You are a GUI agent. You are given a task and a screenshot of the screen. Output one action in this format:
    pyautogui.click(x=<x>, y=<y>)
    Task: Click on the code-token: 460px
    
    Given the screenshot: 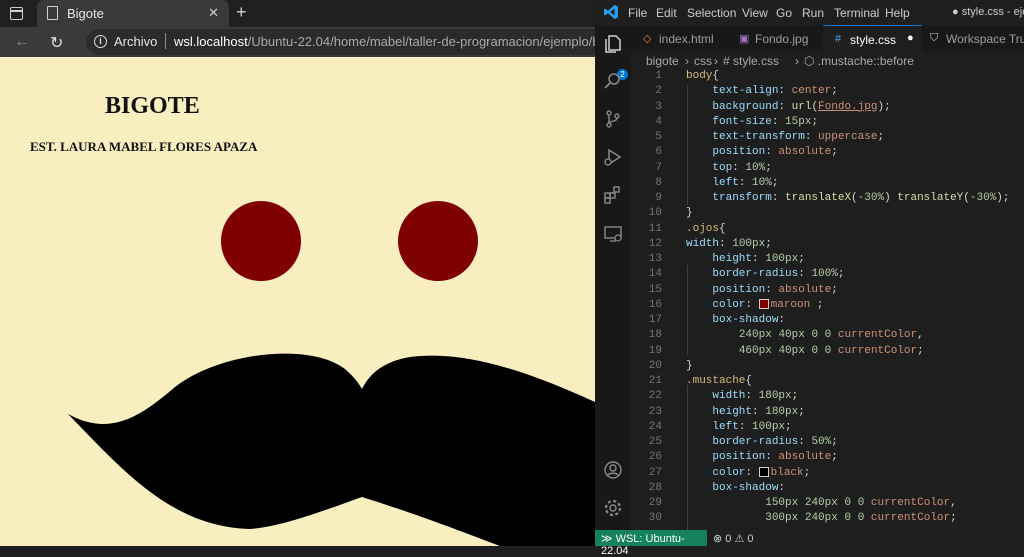 What is the action you would take?
    pyautogui.click(x=755, y=350)
    